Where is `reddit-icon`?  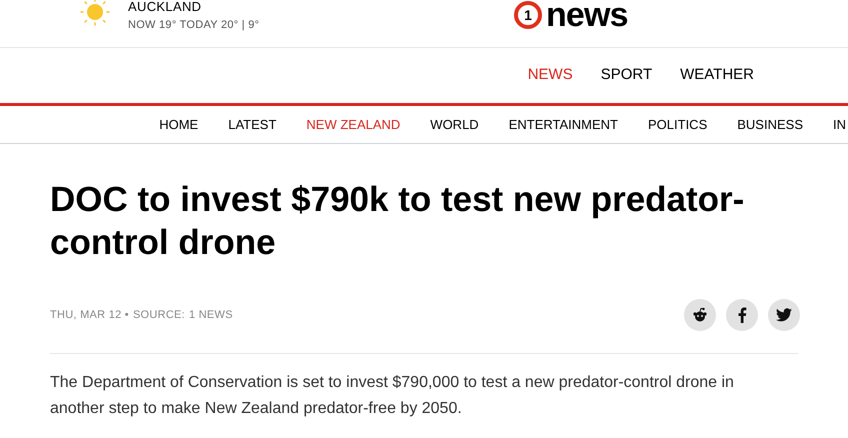 reddit-icon is located at coordinates (700, 315).